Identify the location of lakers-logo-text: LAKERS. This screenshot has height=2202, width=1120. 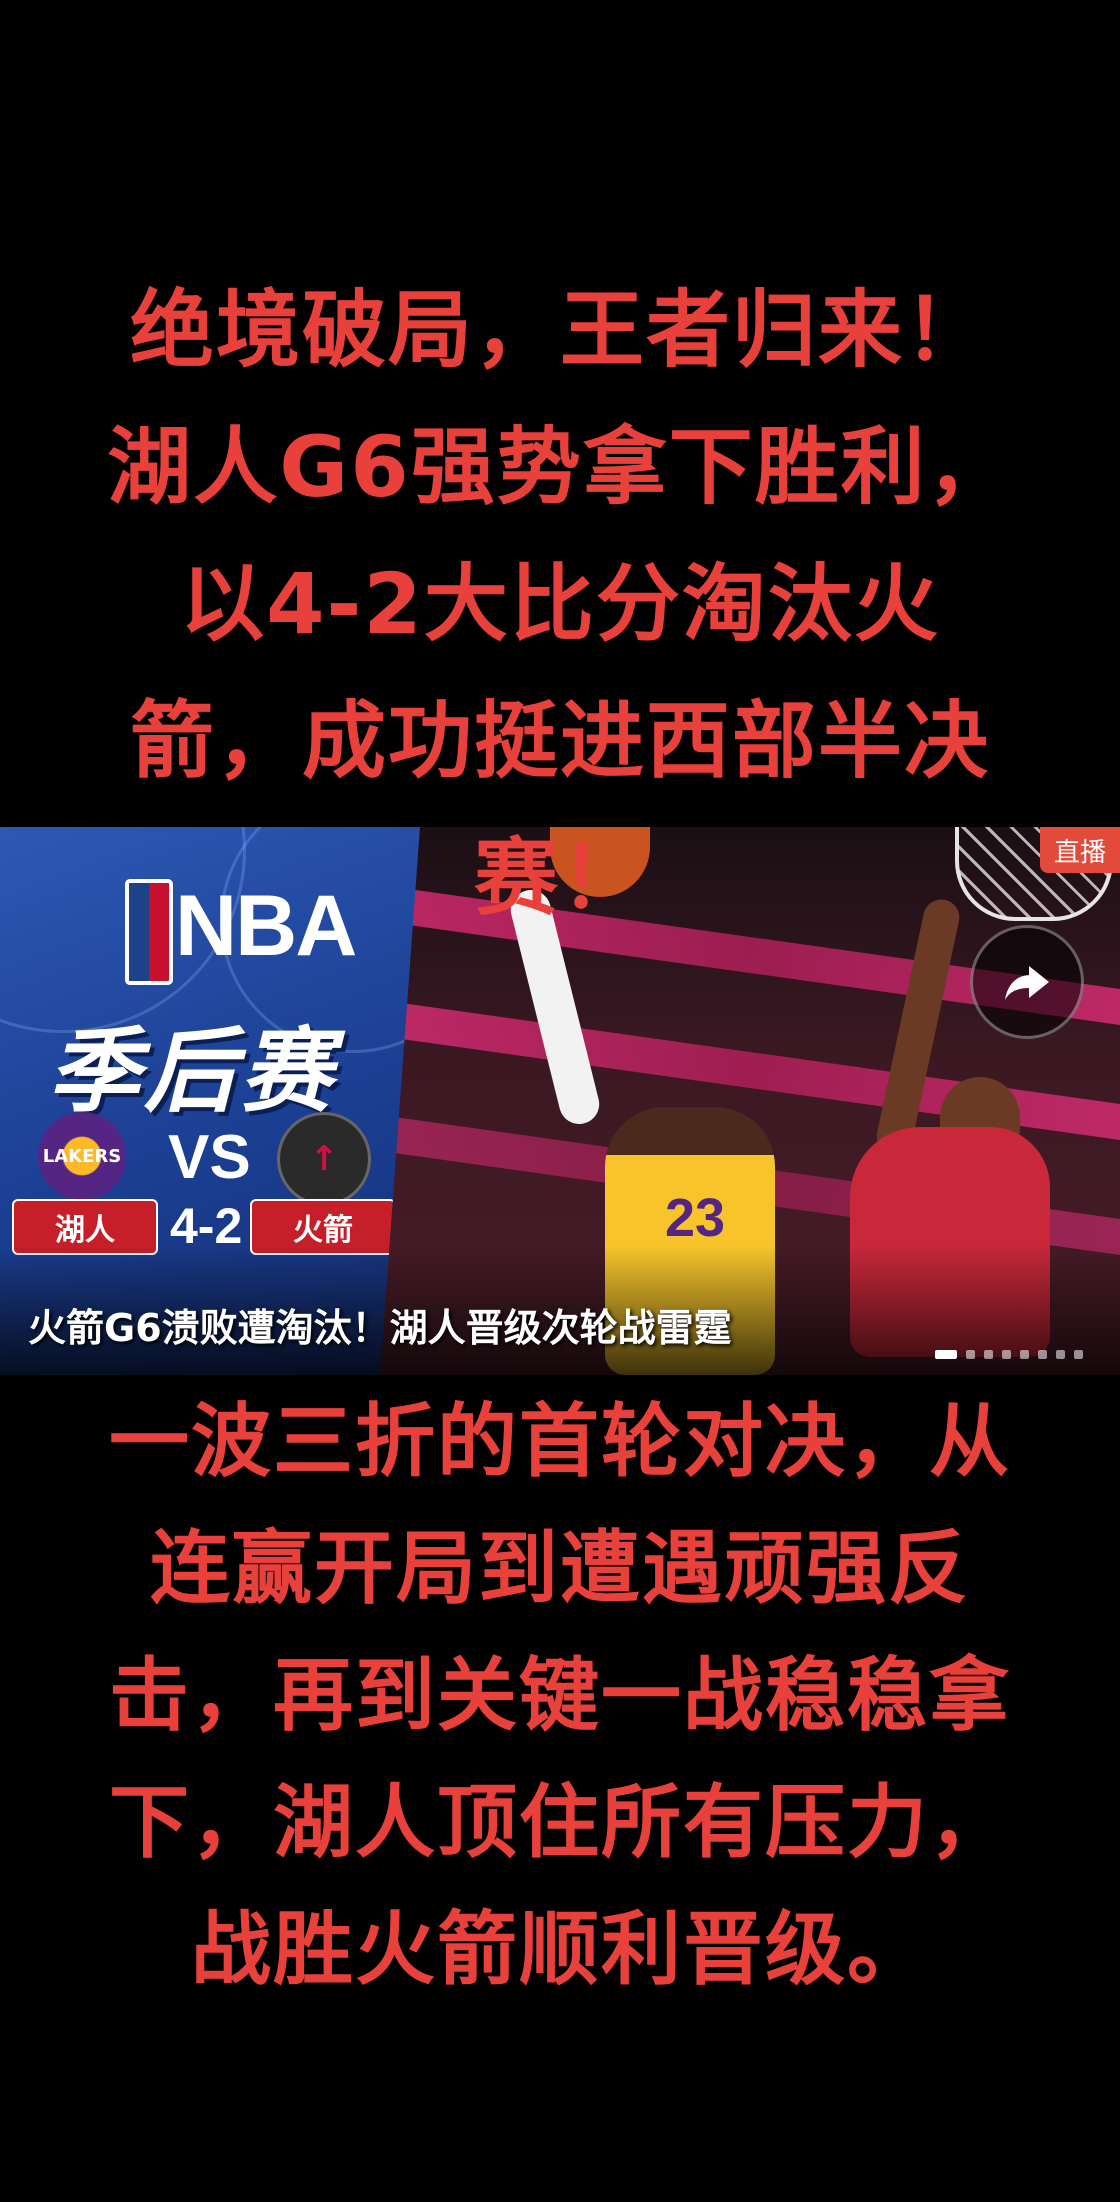
(82, 1156).